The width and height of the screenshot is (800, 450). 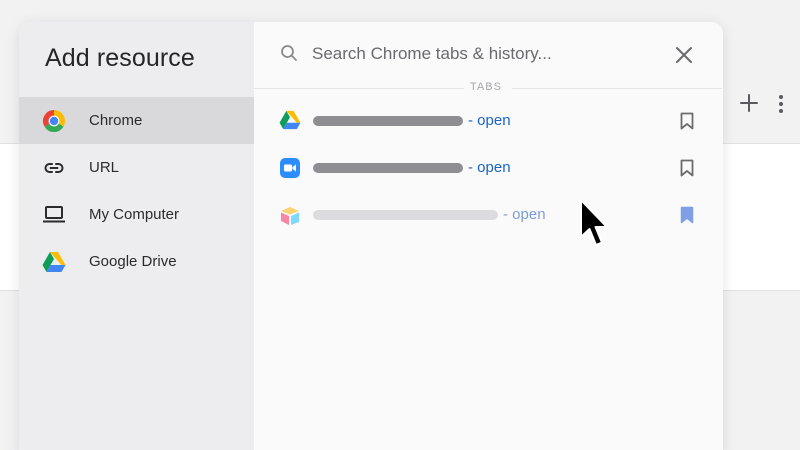 I want to click on sidebar-item-google-drive: Google Drive, so click(x=136, y=261).